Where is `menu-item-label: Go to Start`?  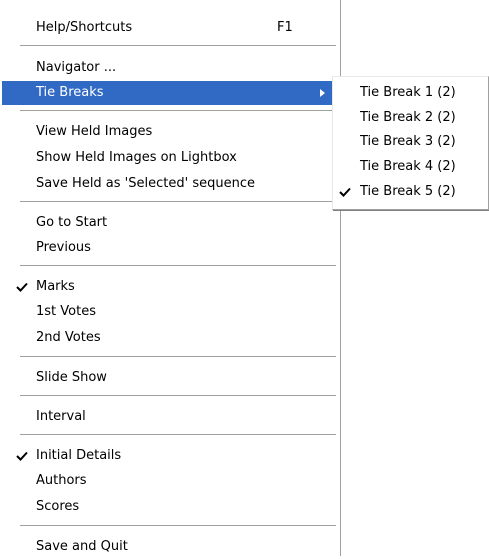
menu-item-label: Go to Start is located at coordinates (72, 222).